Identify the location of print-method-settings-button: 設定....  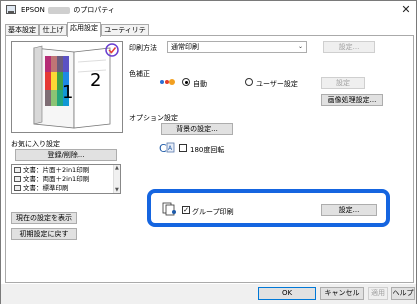
(349, 47).